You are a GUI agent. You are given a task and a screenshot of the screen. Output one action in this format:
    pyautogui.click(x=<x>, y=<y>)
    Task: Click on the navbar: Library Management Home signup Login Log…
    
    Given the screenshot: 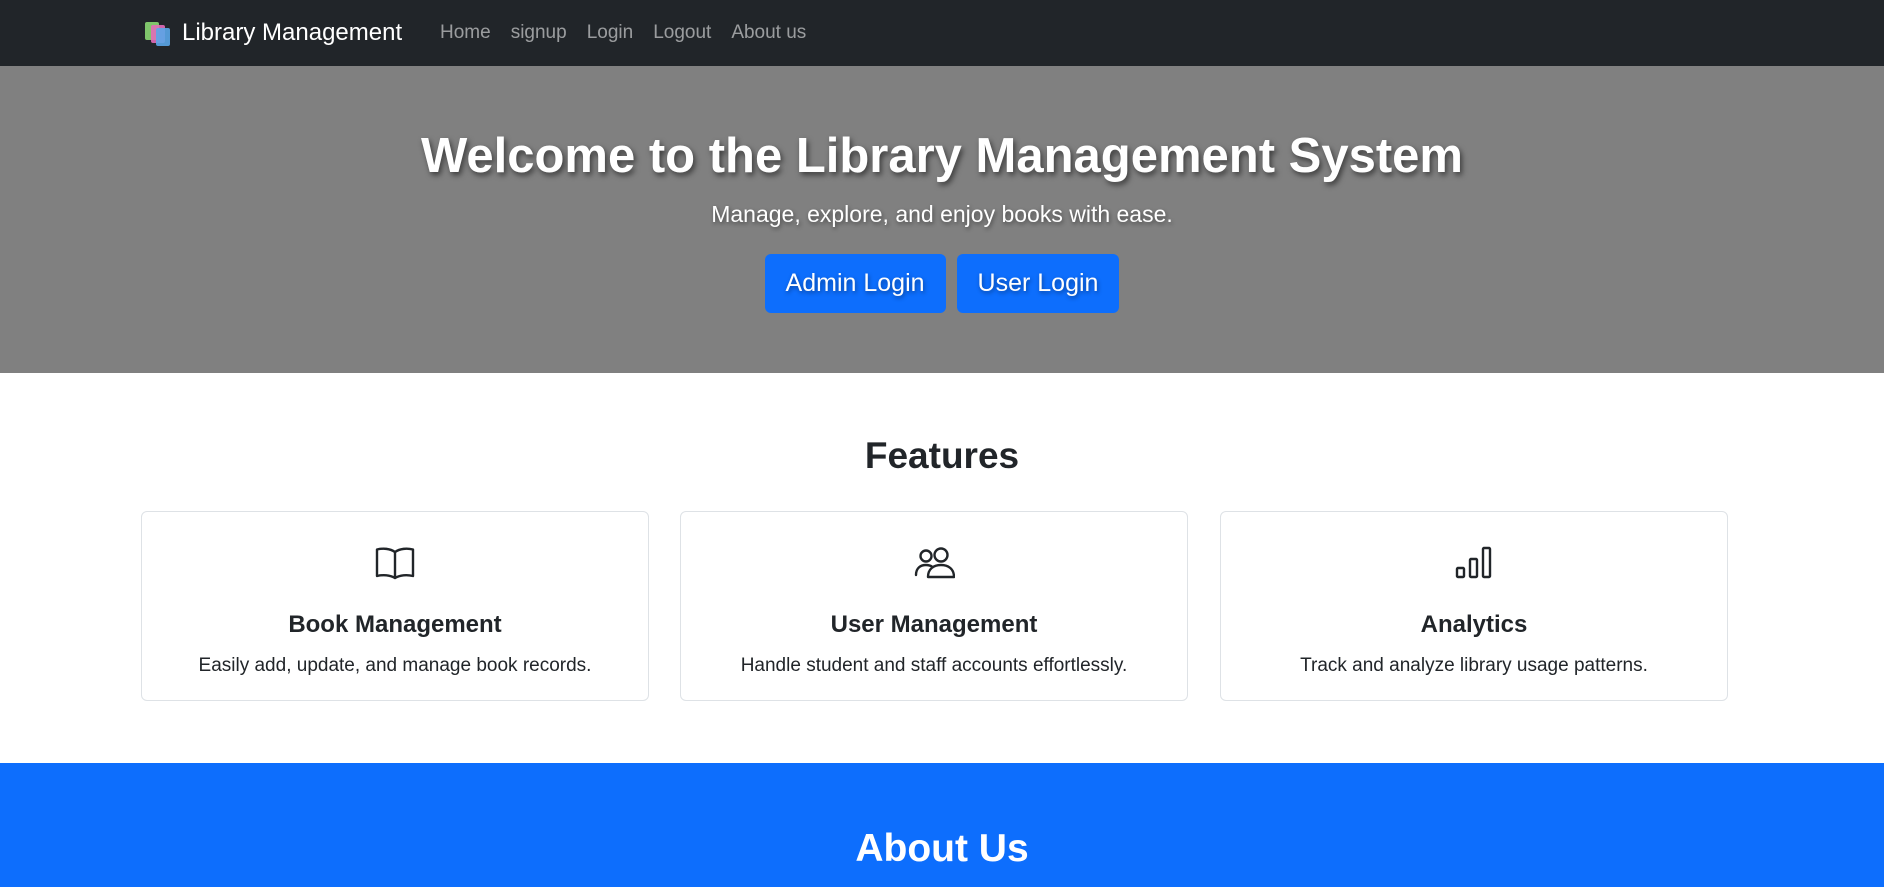 What is the action you would take?
    pyautogui.click(x=942, y=33)
    